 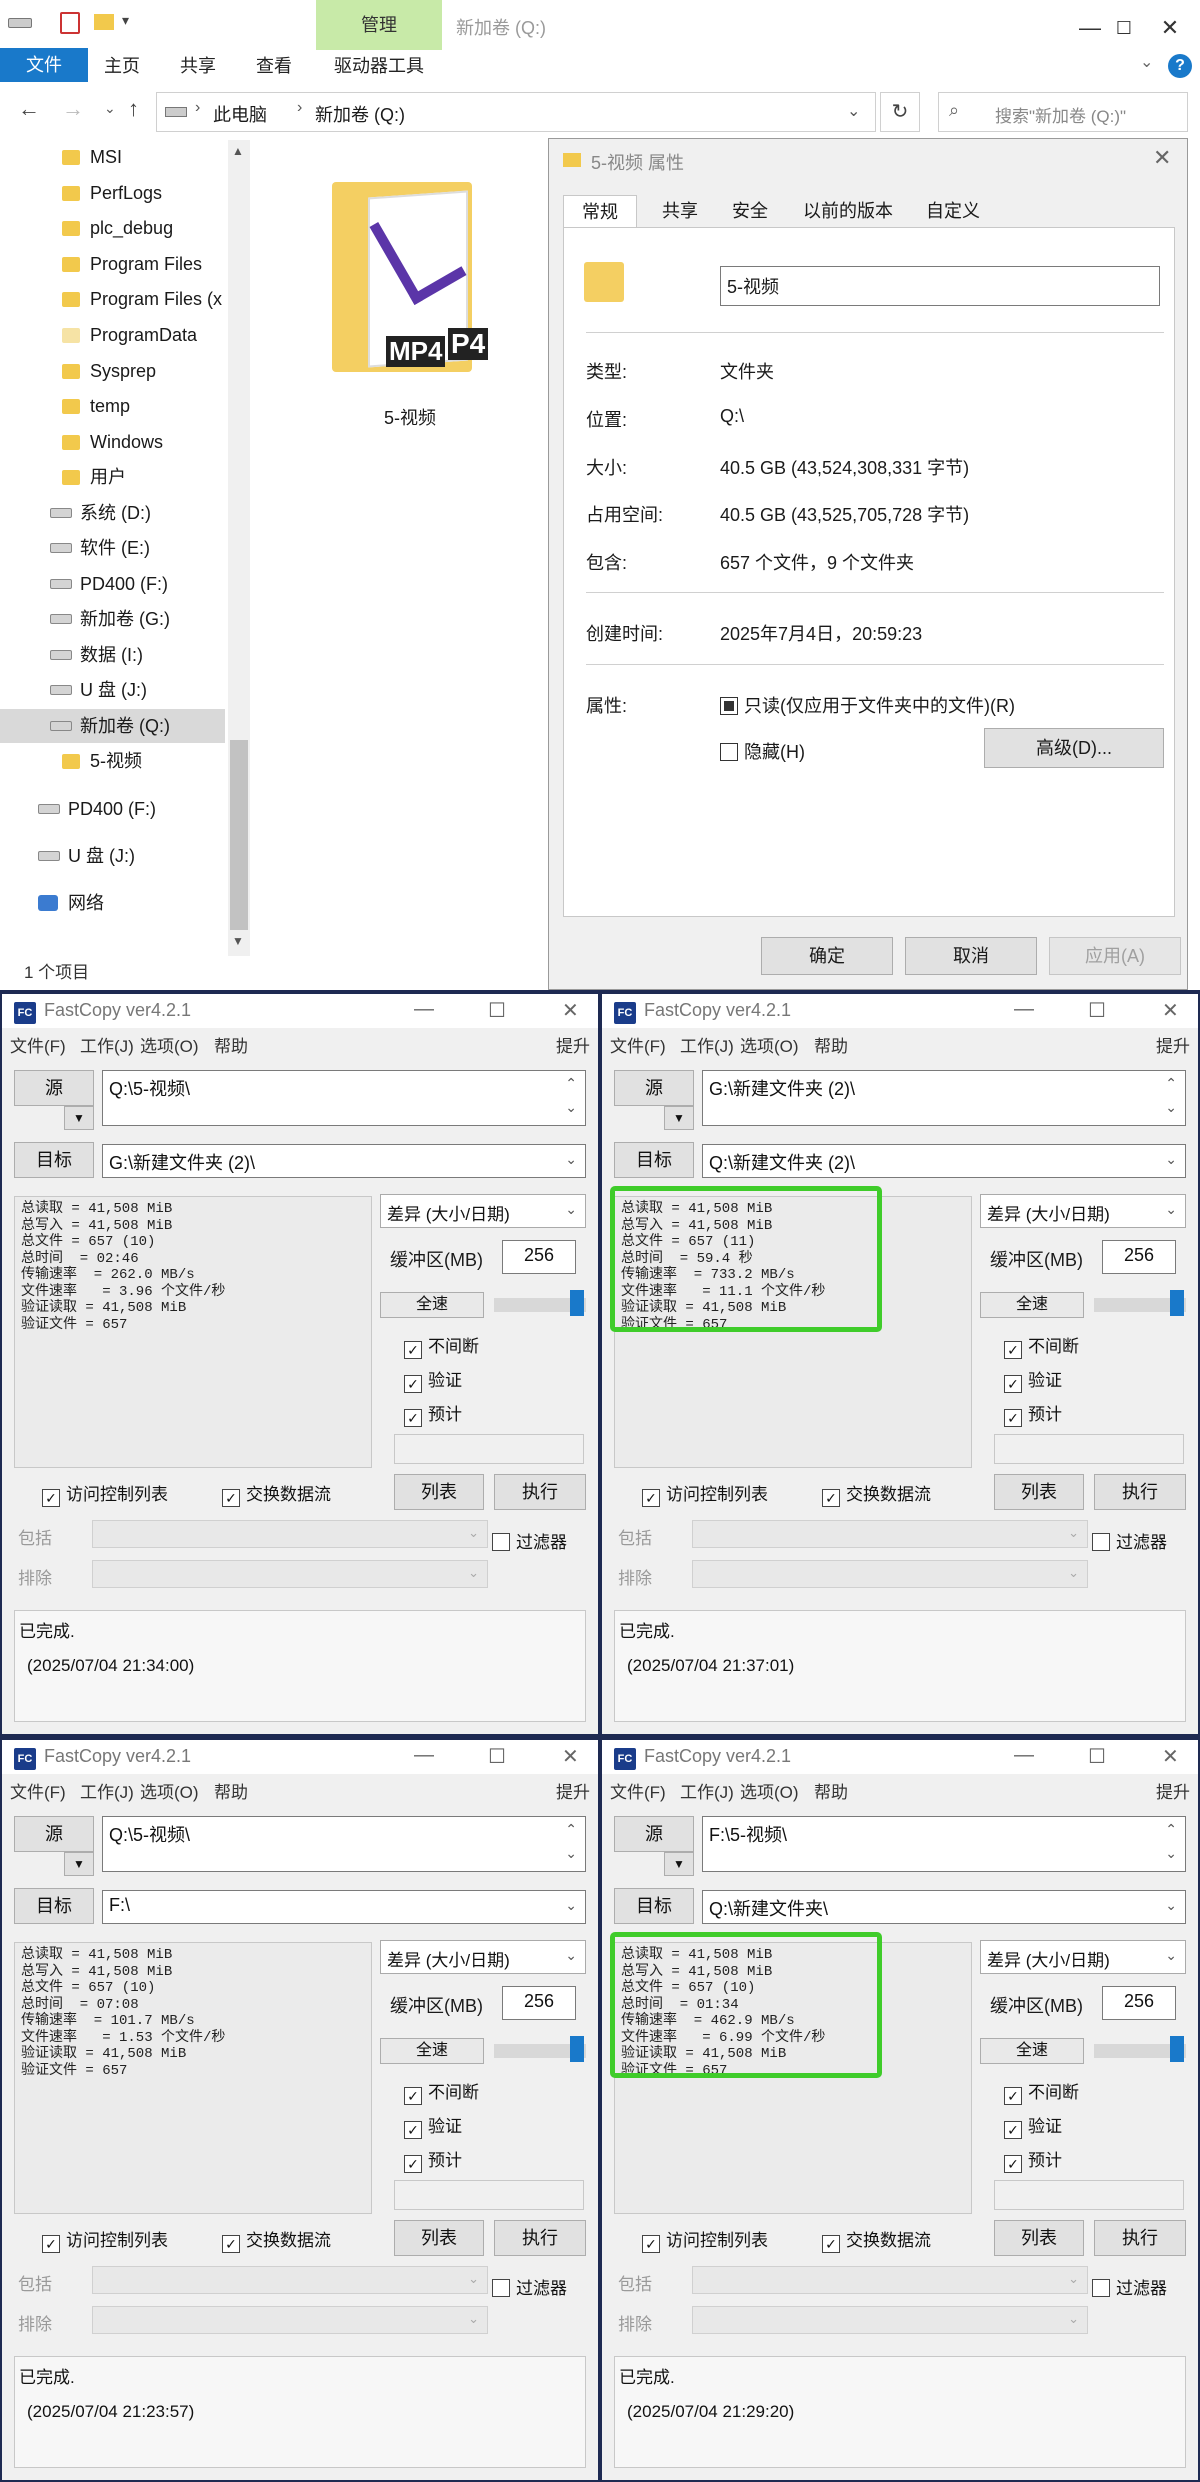 I want to click on close-button: ✕, so click(x=1170, y=1010).